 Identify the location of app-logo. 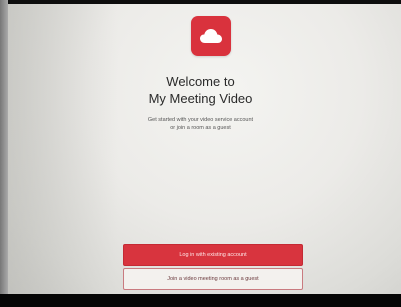
(211, 36).